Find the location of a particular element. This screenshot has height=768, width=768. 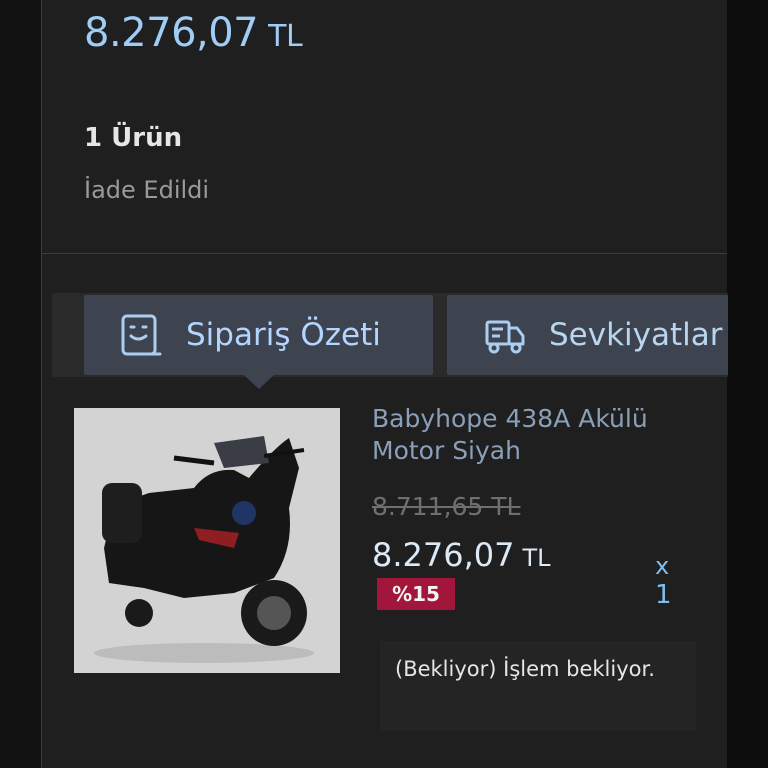

motorcycle-image is located at coordinates (207, 540).